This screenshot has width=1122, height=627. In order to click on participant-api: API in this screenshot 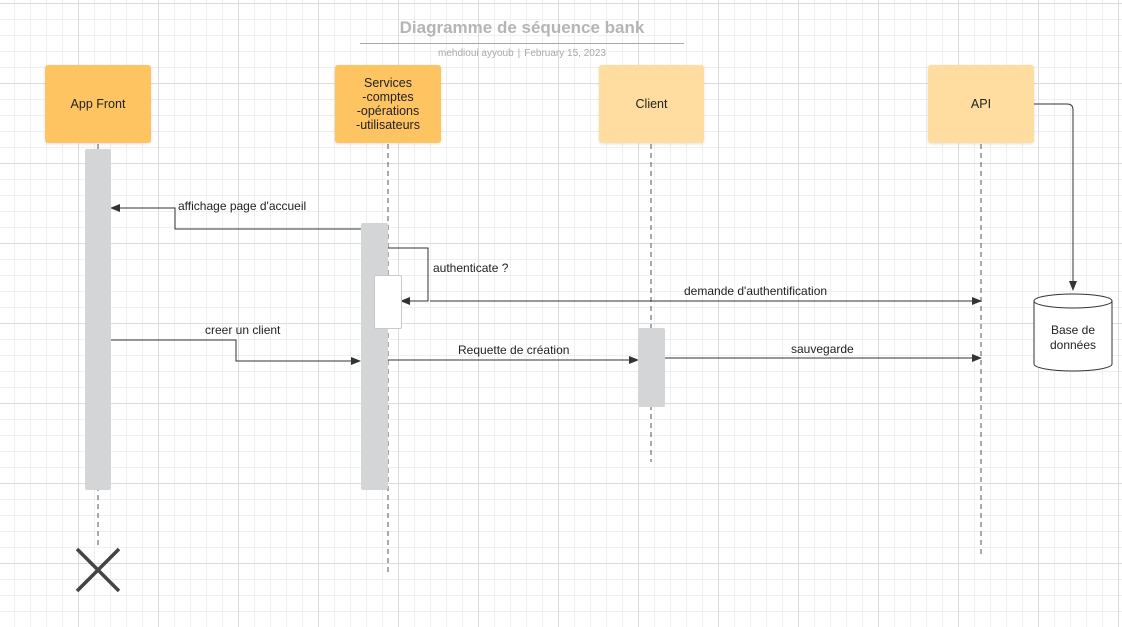, I will do `click(981, 104)`.